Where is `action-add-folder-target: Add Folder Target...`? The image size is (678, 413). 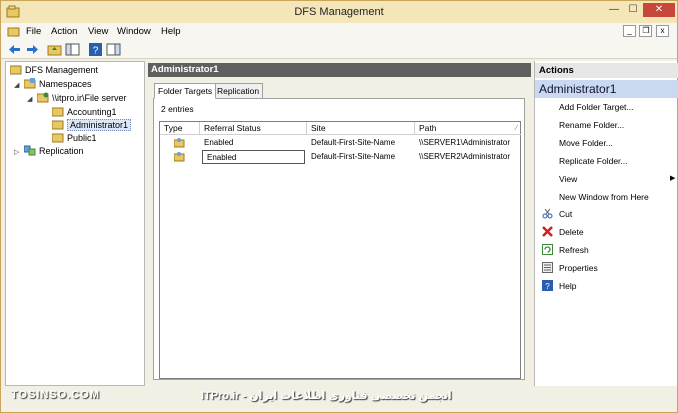
action-add-folder-target: Add Folder Target... is located at coordinates (596, 107).